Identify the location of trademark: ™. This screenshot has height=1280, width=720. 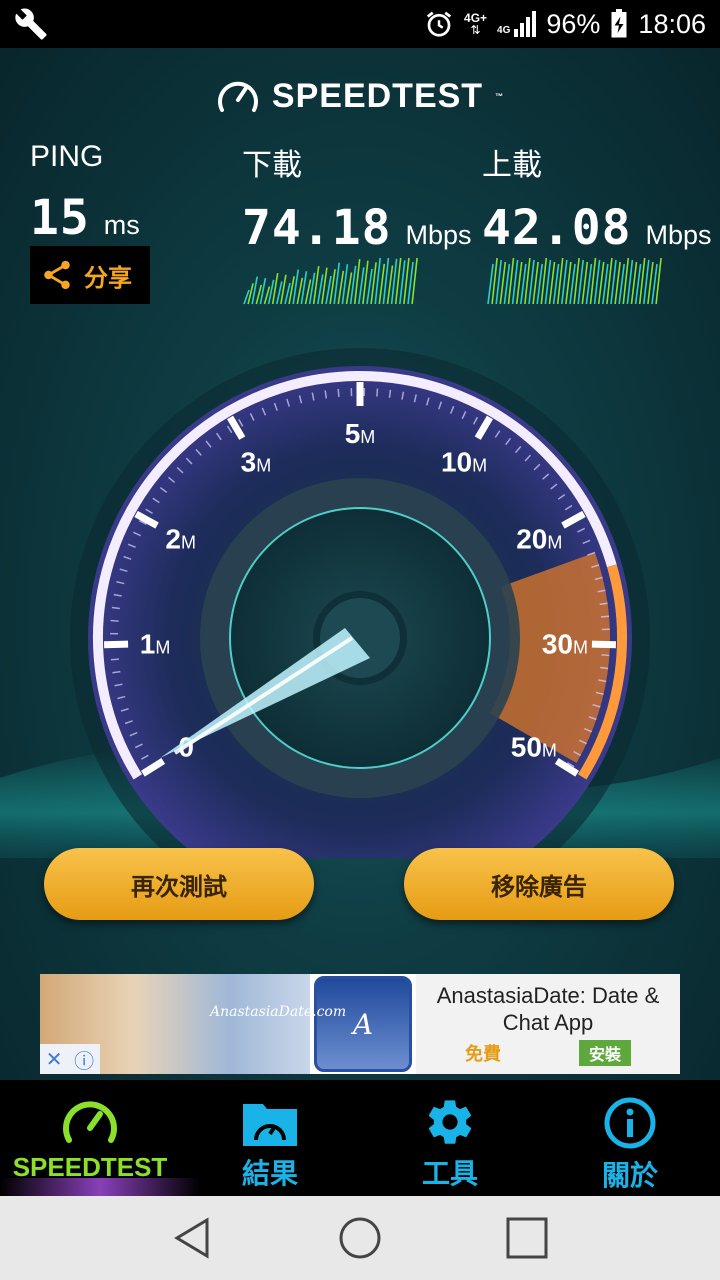
(500, 96).